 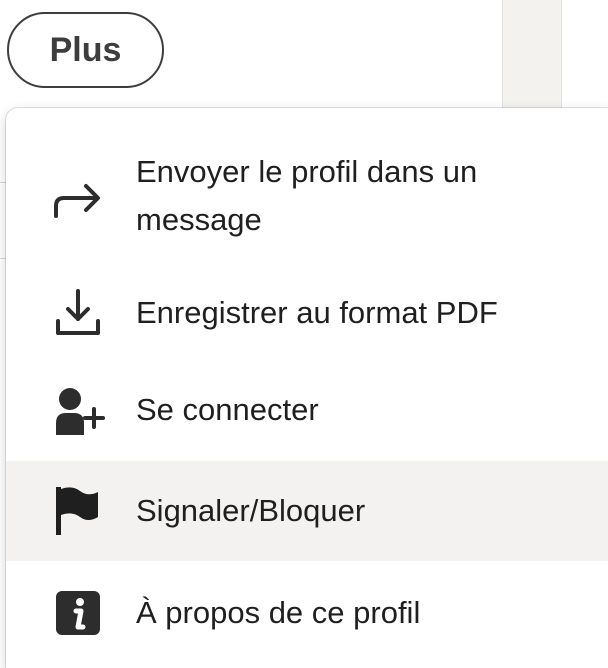 What do you see at coordinates (227, 409) in the screenshot?
I see `menu-item-label: Se connecter` at bounding box center [227, 409].